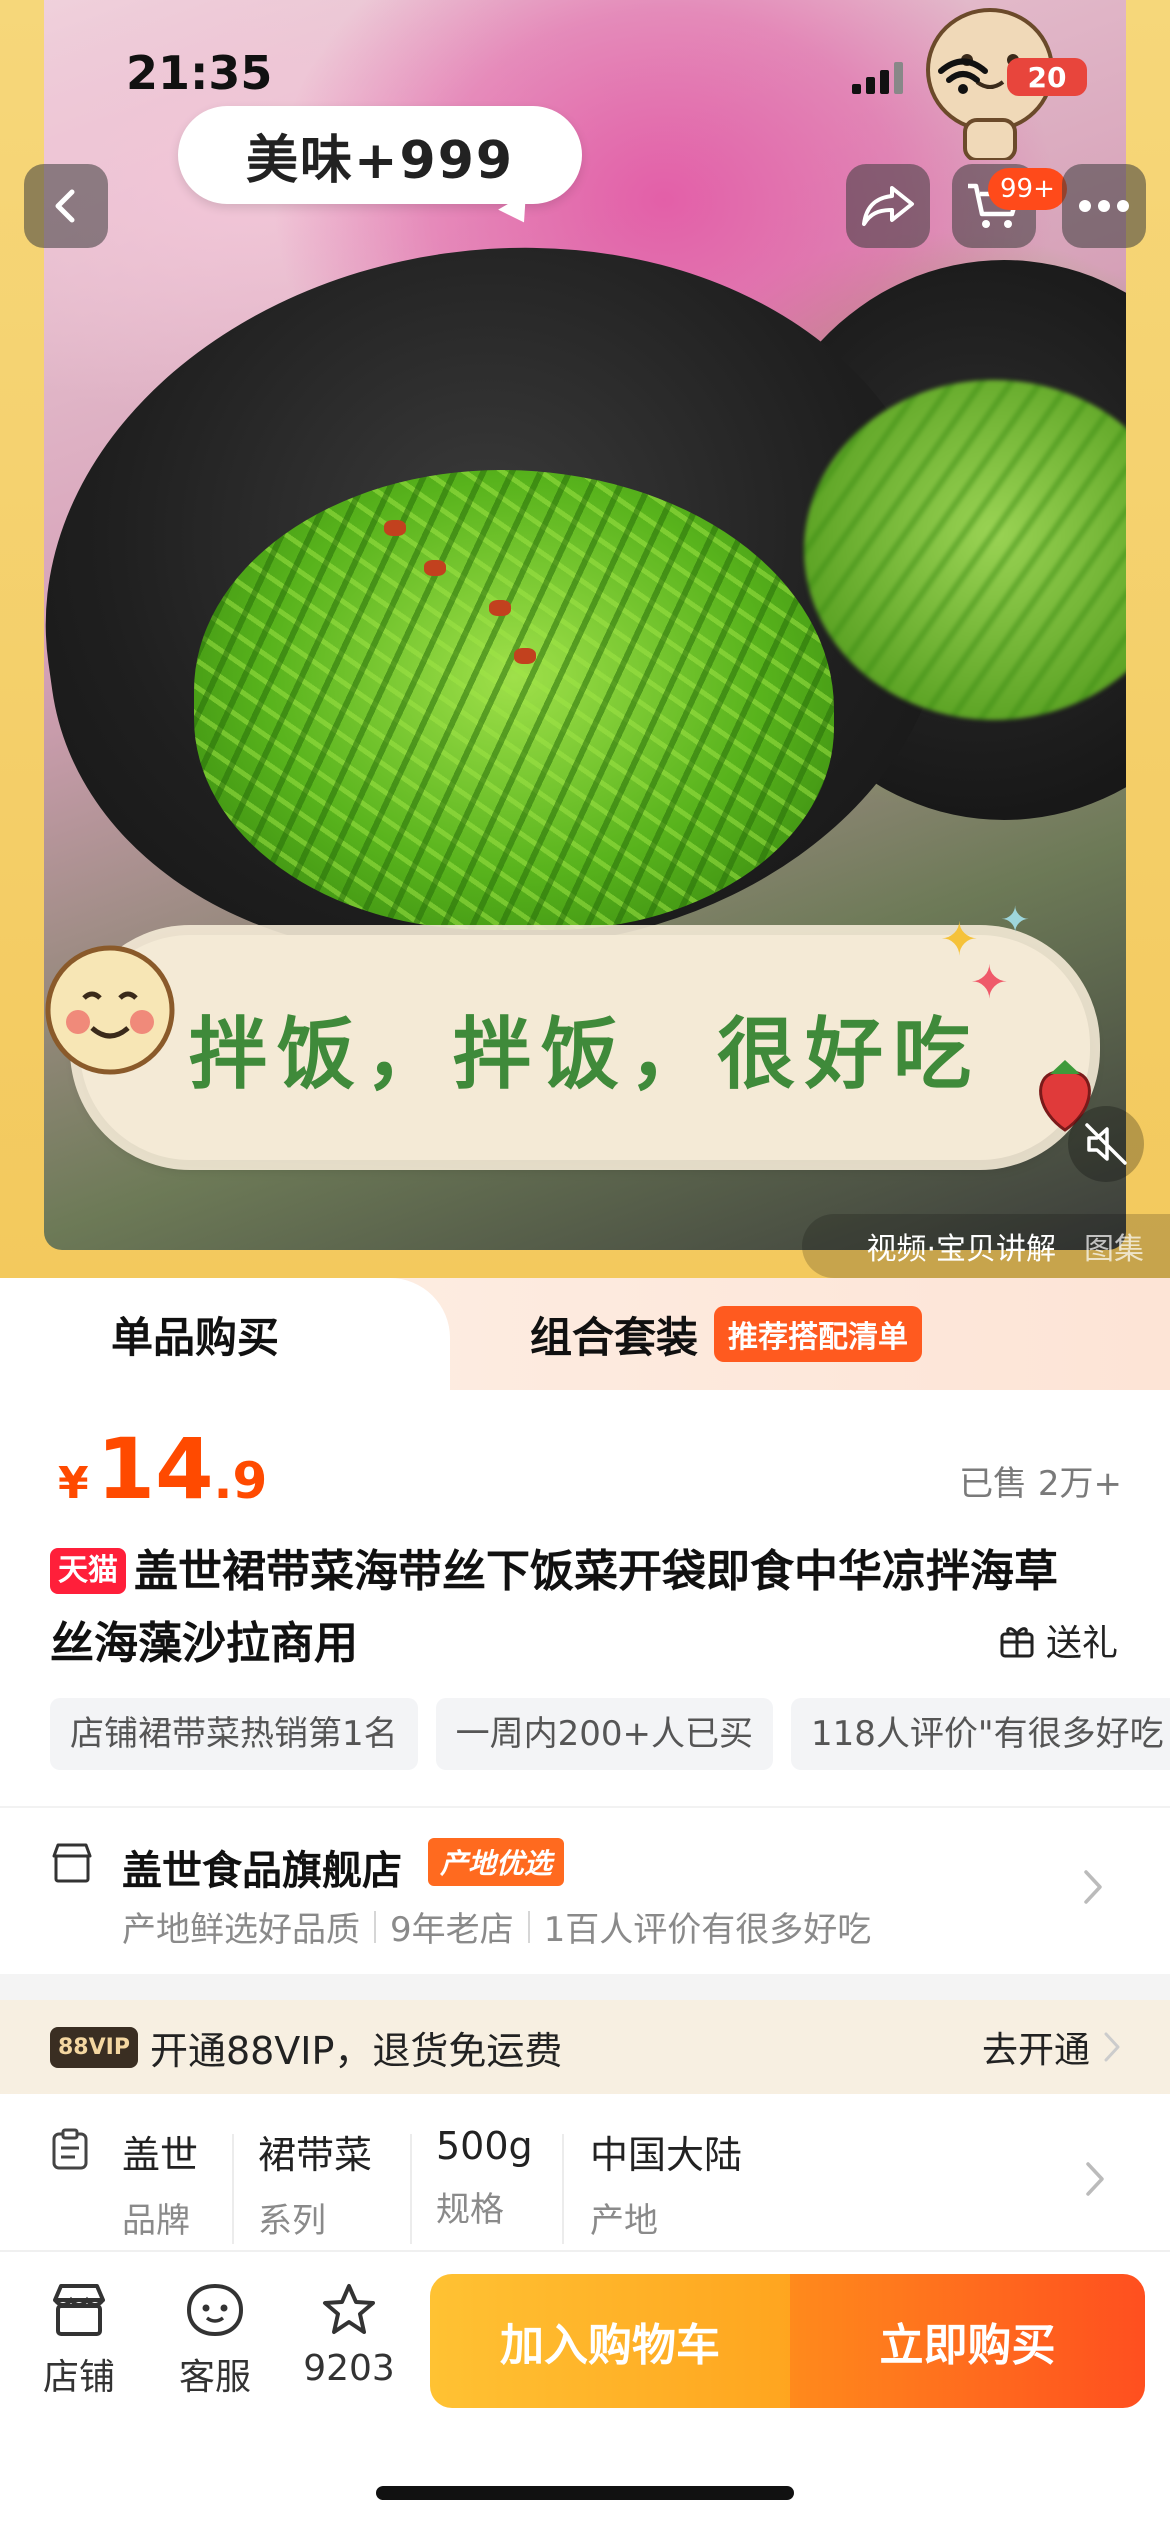 The height and width of the screenshot is (2532, 1170). I want to click on home-indicator, so click(585, 2493).